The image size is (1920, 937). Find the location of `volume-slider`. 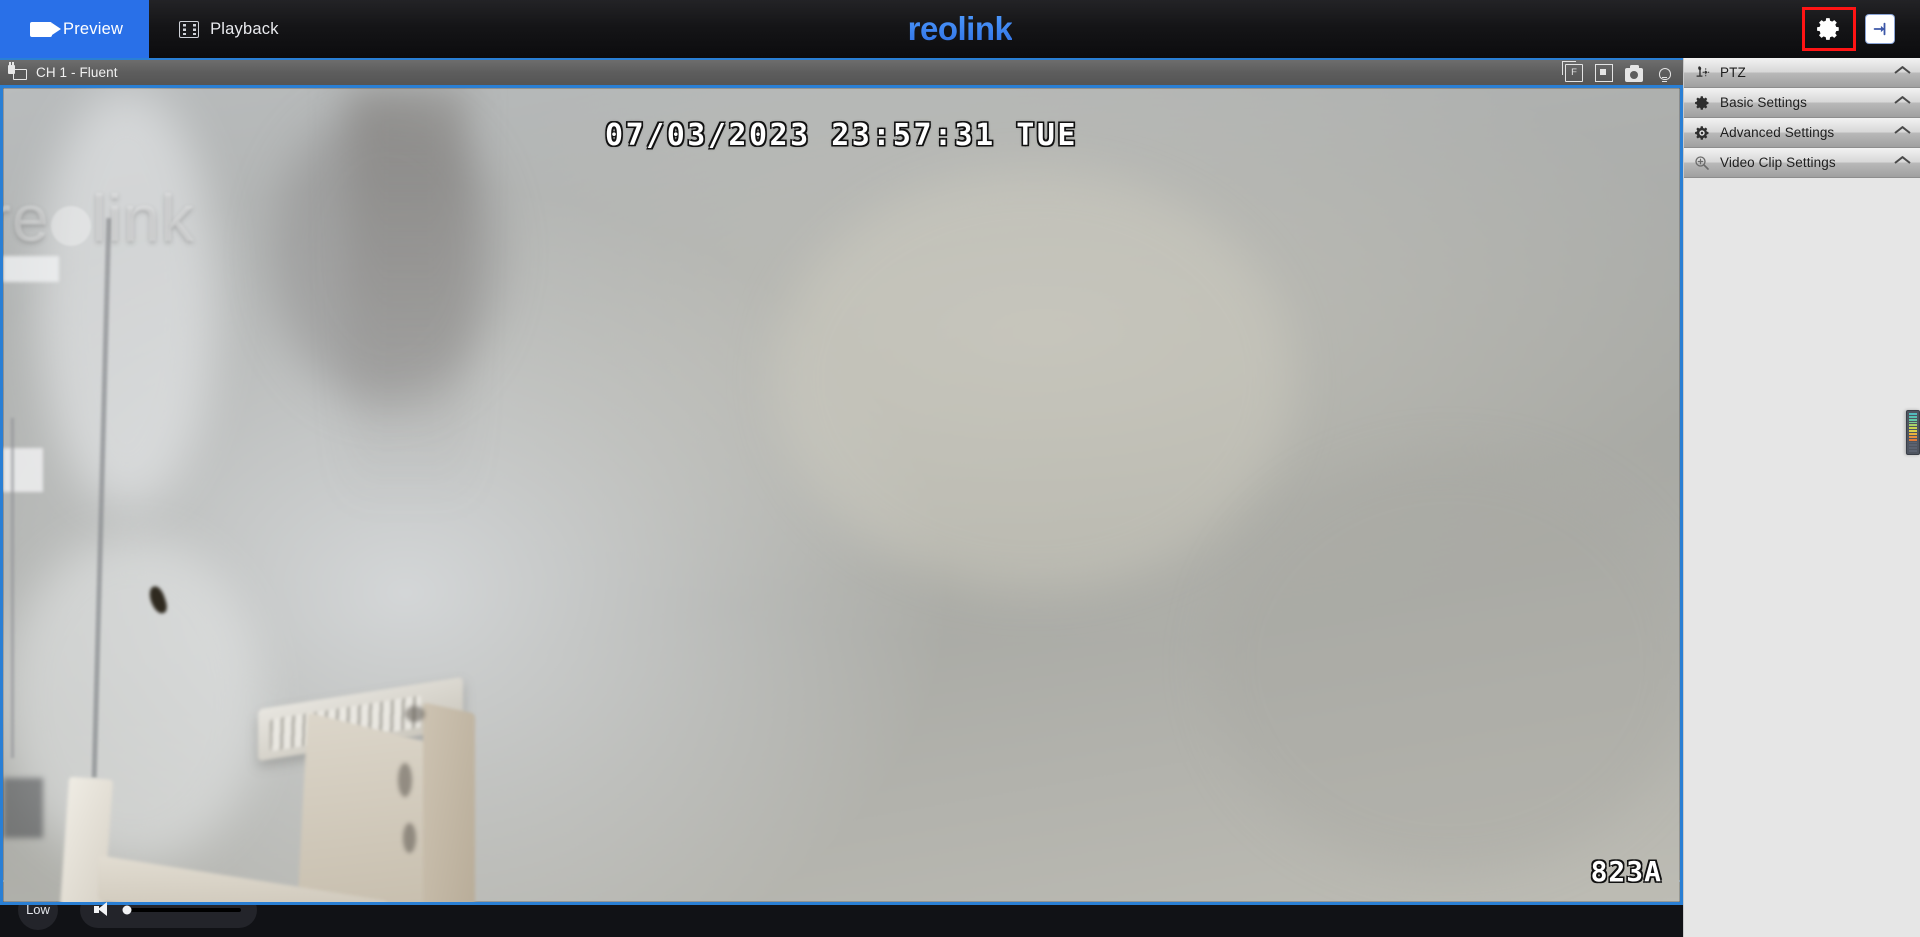

volume-slider is located at coordinates (181, 909).